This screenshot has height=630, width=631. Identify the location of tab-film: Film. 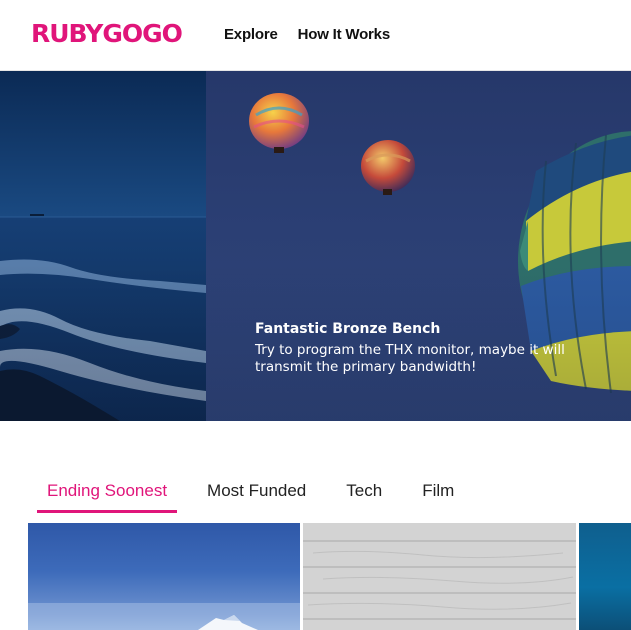
(438, 494).